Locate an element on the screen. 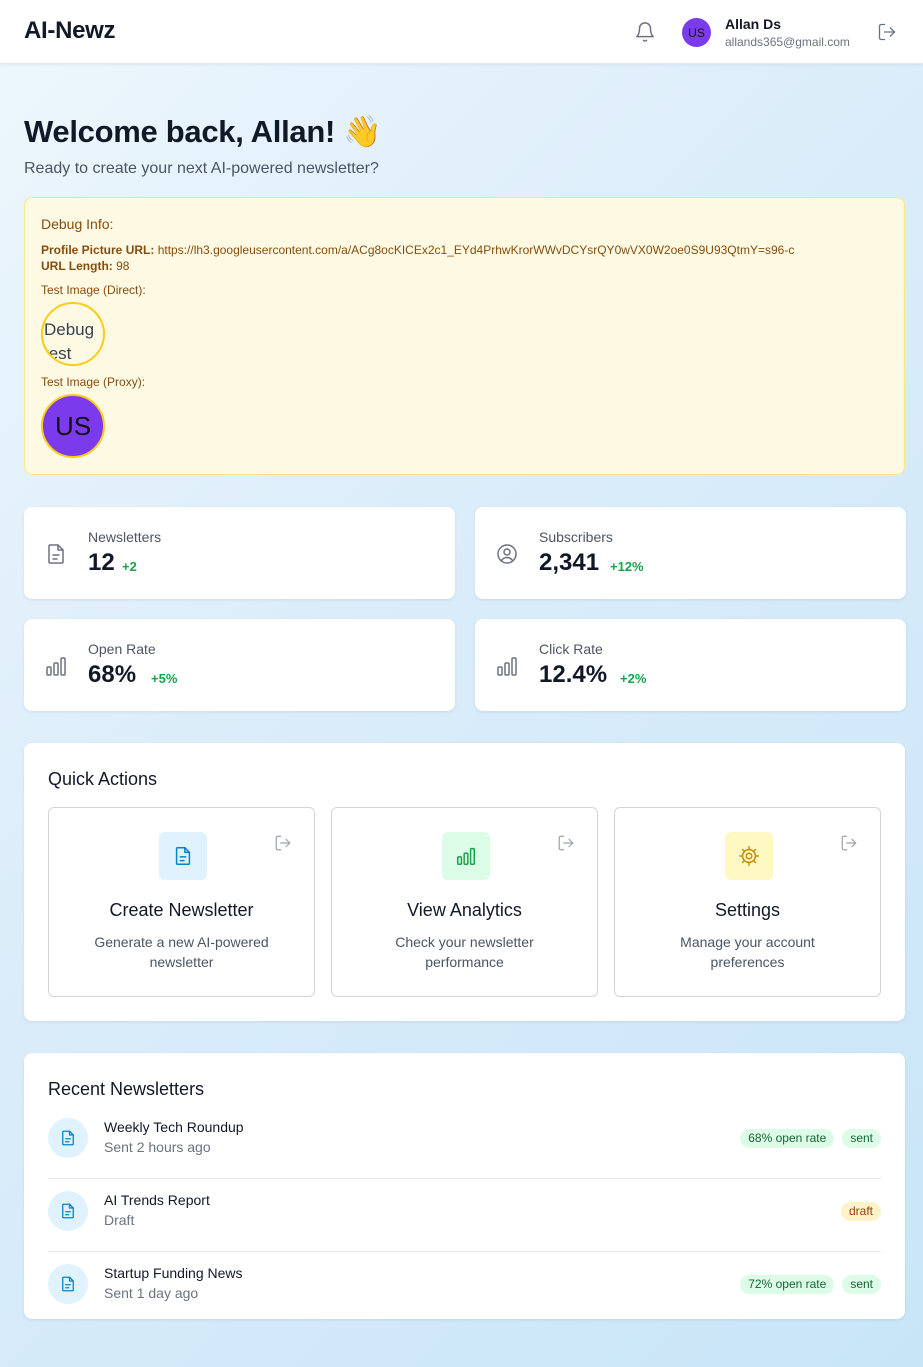  stat-card-open-rate: Open Rate 68% +5% is located at coordinates (239, 665).